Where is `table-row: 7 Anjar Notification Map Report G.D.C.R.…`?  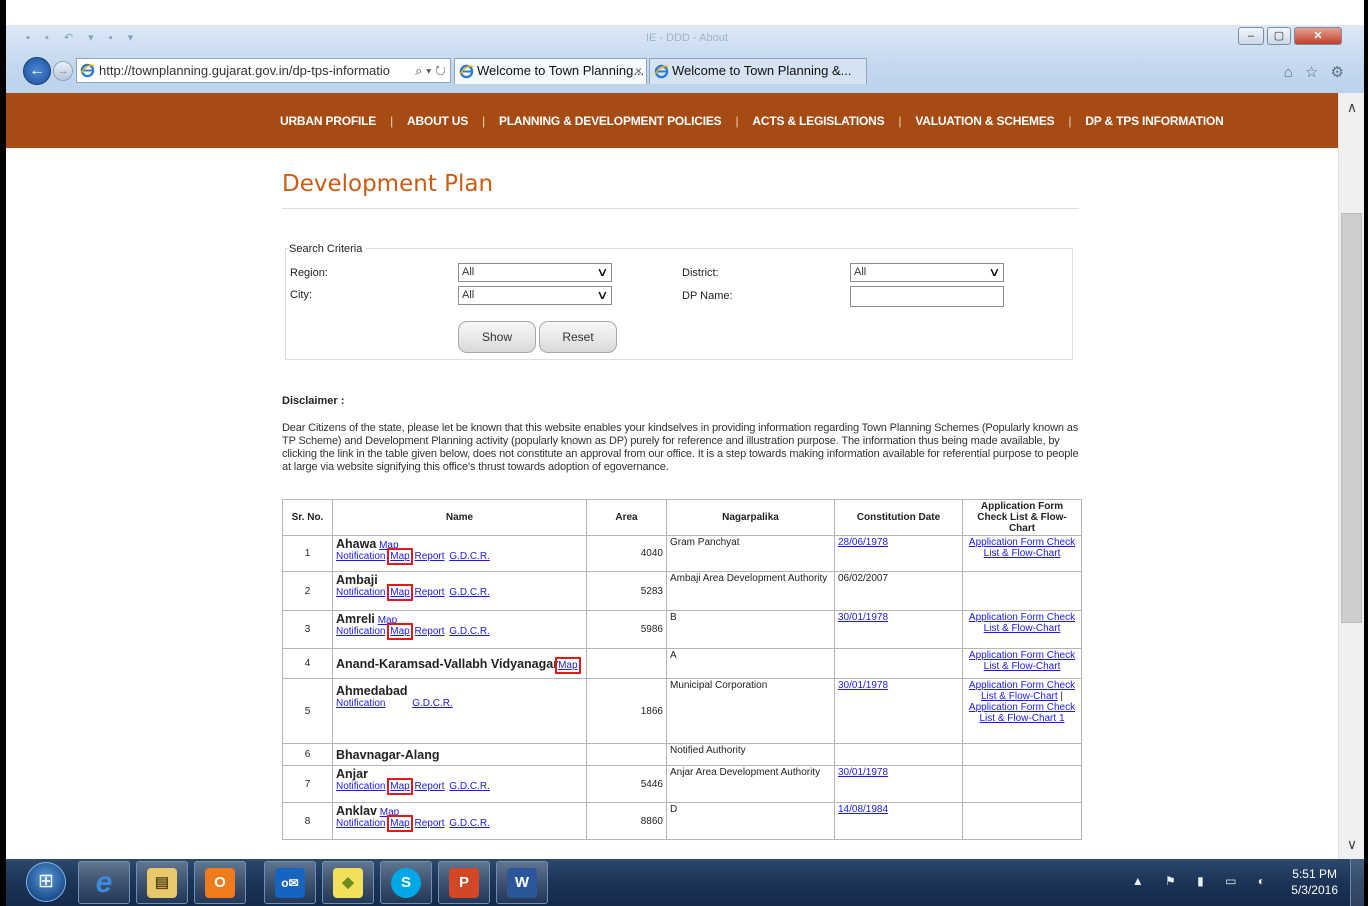
table-row: 7 Anjar Notification Map Report G.D.C.R.… is located at coordinates (682, 784).